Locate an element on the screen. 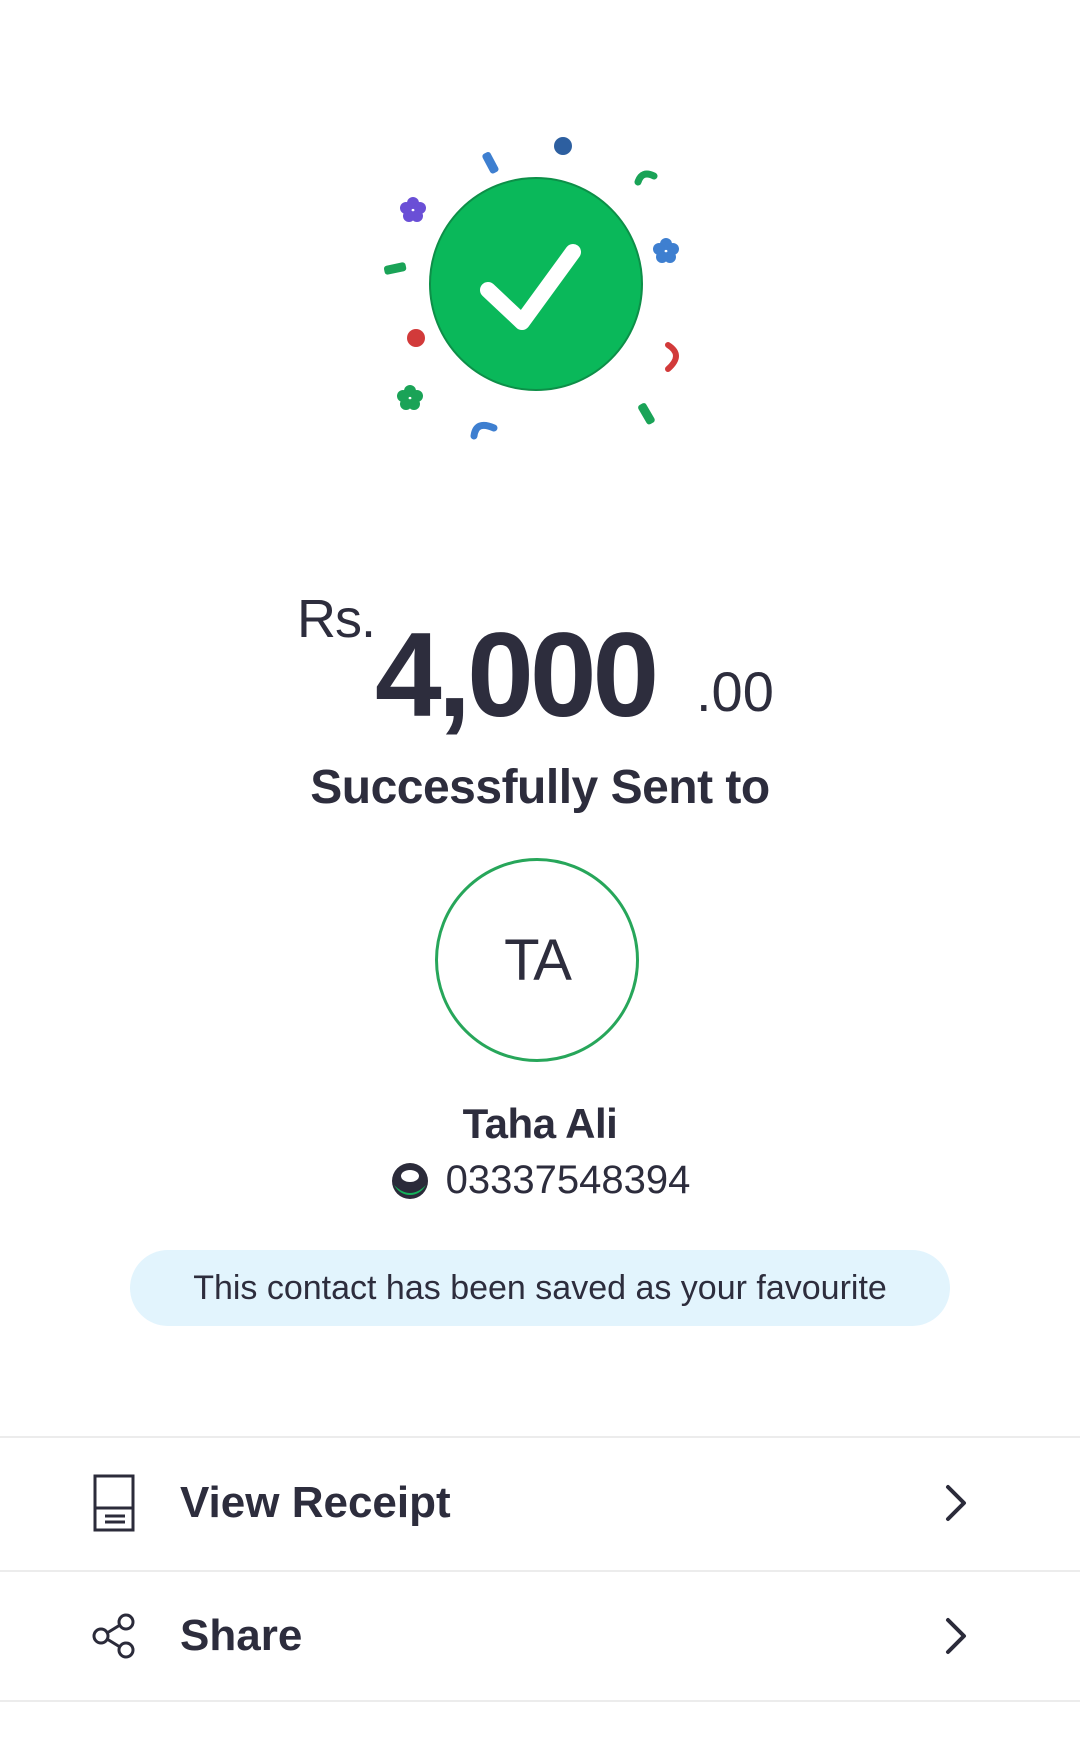 The width and height of the screenshot is (1080, 1750). amount-decimal: .00 is located at coordinates (735, 691).